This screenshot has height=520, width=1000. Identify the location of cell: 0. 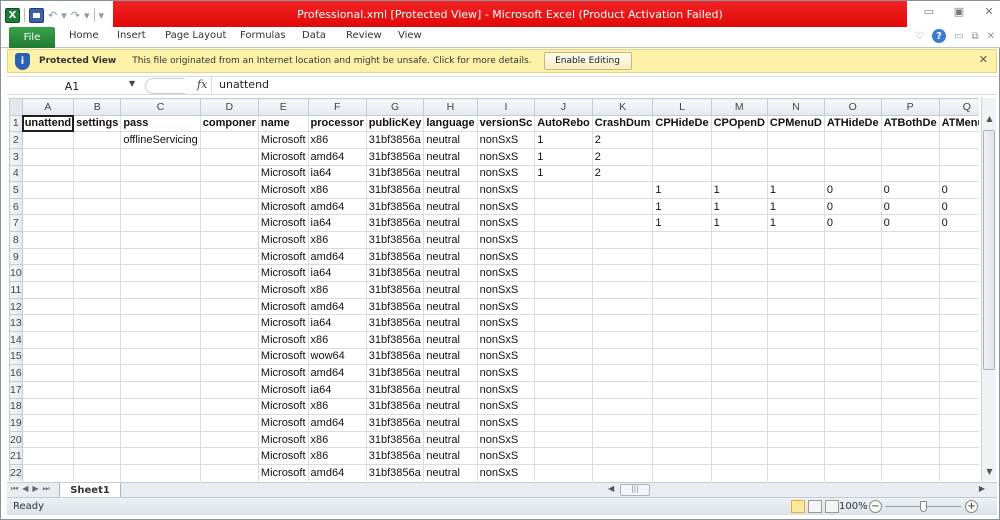
(910, 190).